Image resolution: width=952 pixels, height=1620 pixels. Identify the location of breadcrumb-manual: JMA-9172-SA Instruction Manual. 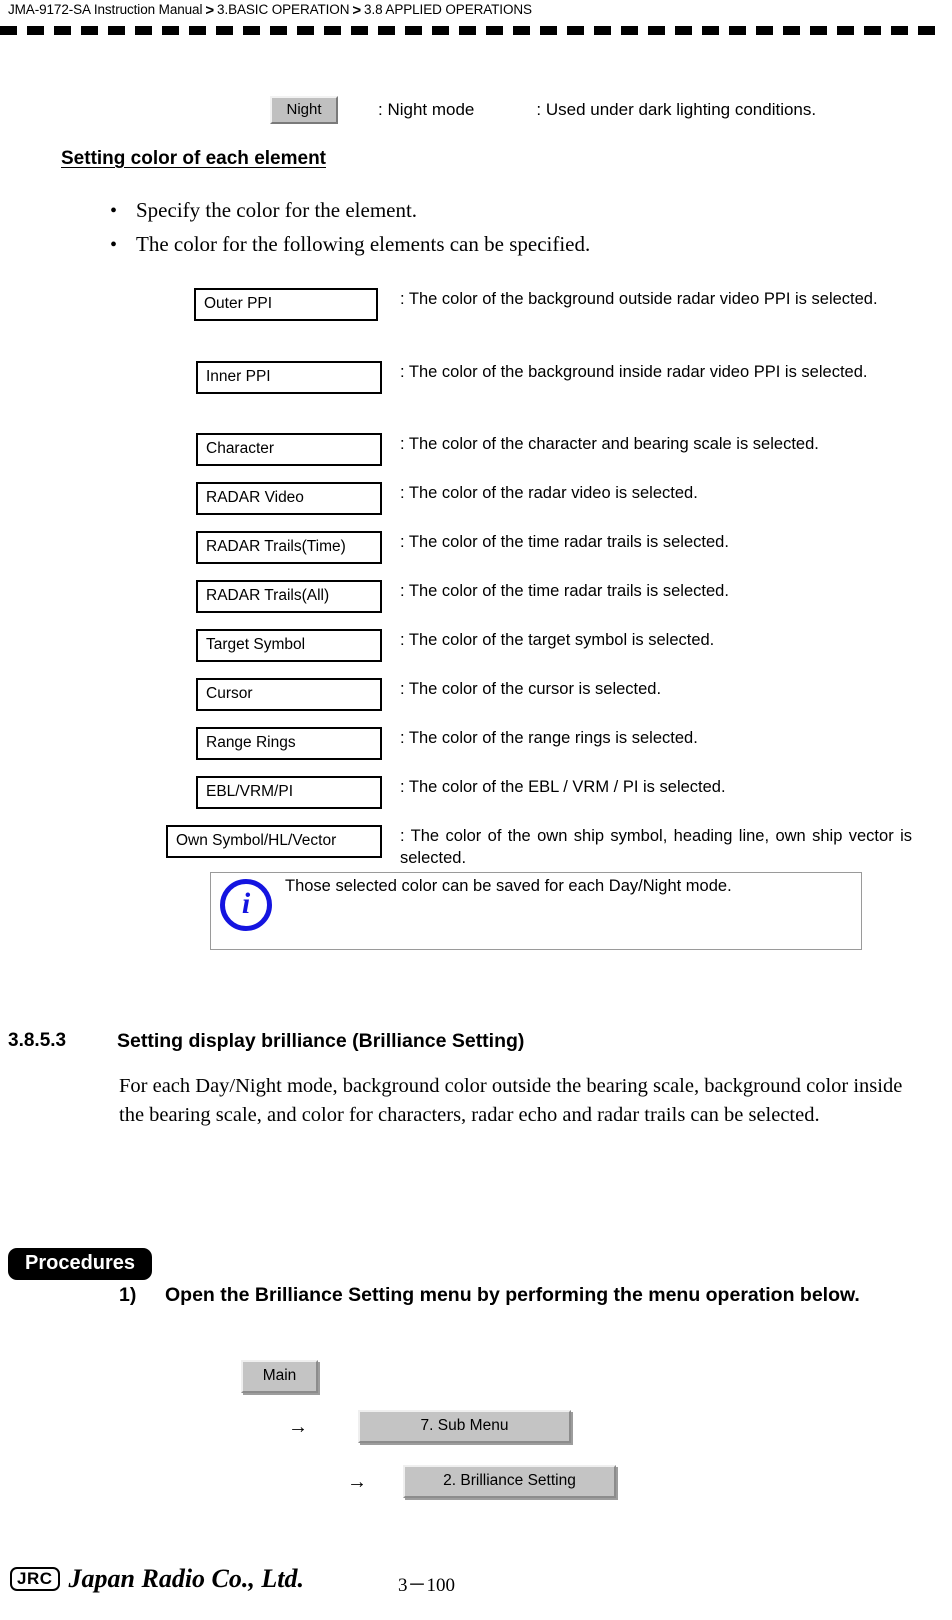
(105, 9).